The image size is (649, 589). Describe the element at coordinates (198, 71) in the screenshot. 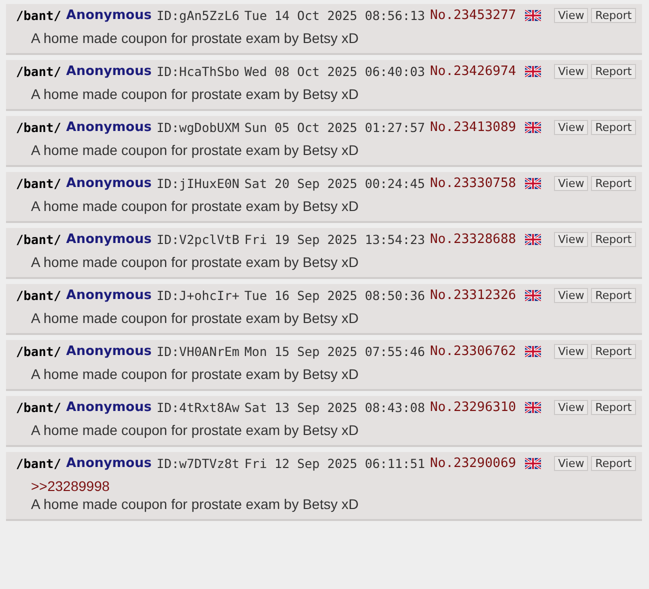

I see `poster-id: ID:HcaThSbo` at that location.